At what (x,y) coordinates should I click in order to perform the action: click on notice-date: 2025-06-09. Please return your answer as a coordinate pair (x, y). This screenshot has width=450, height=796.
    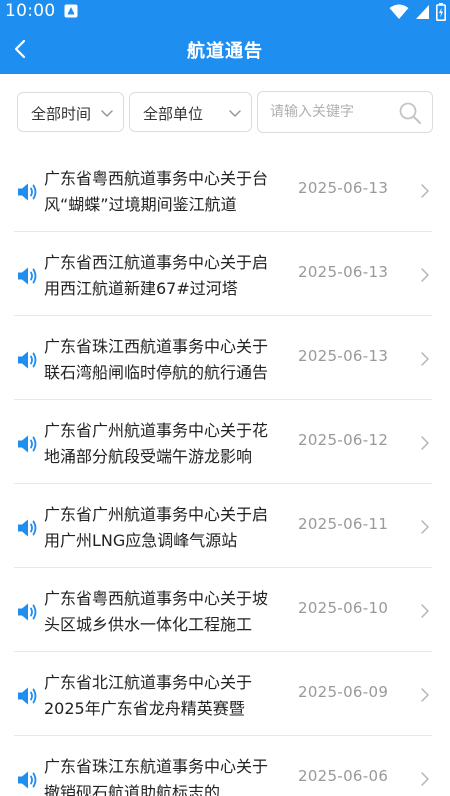
    Looking at the image, I should click on (343, 692).